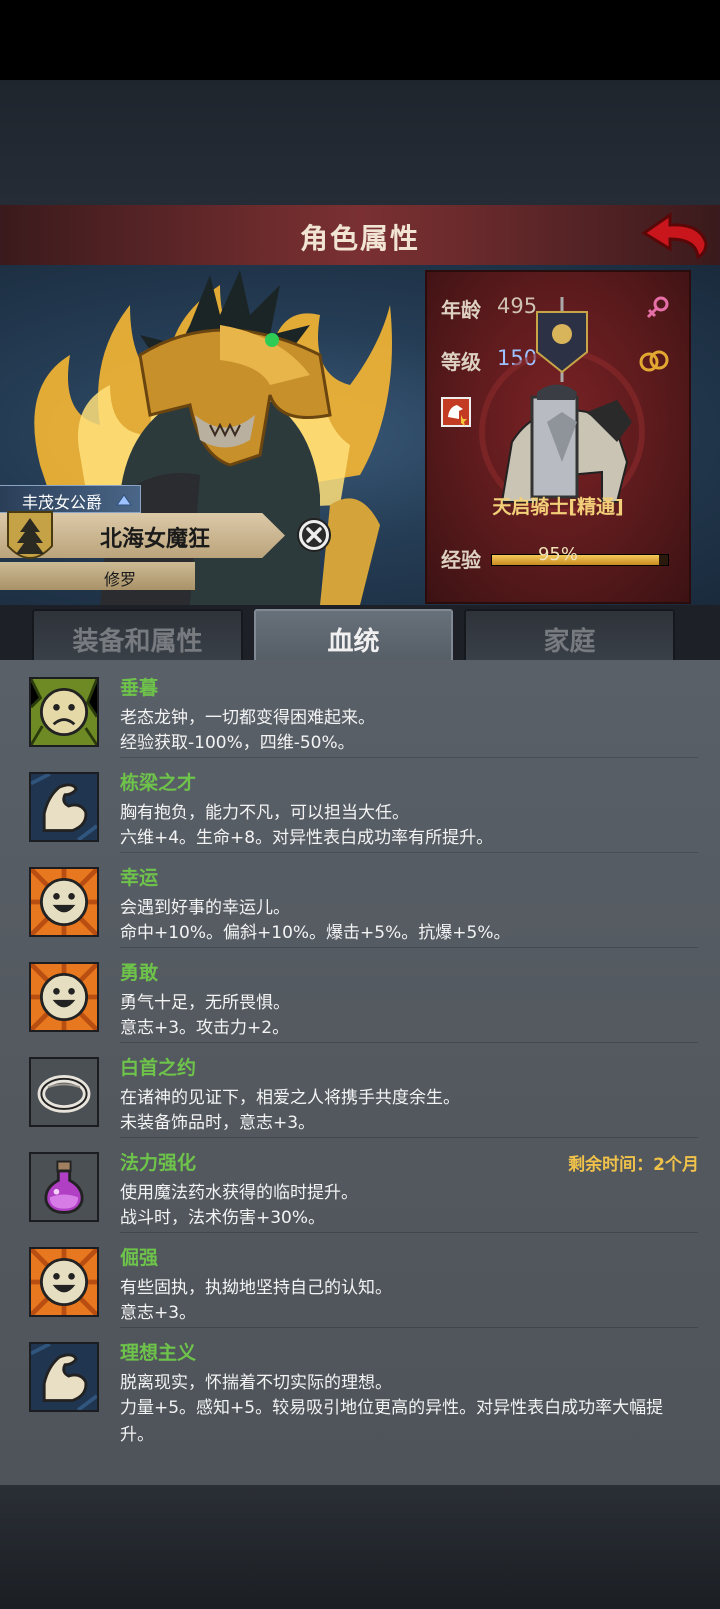 This screenshot has height=1609, width=720. What do you see at coordinates (205, 1028) in the screenshot?
I see `trait-effect: 意志+3。攻击力+2。` at bounding box center [205, 1028].